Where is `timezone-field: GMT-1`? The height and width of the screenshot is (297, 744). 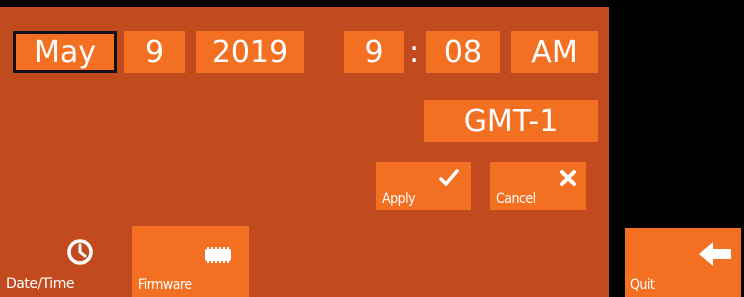 timezone-field: GMT-1 is located at coordinates (511, 121).